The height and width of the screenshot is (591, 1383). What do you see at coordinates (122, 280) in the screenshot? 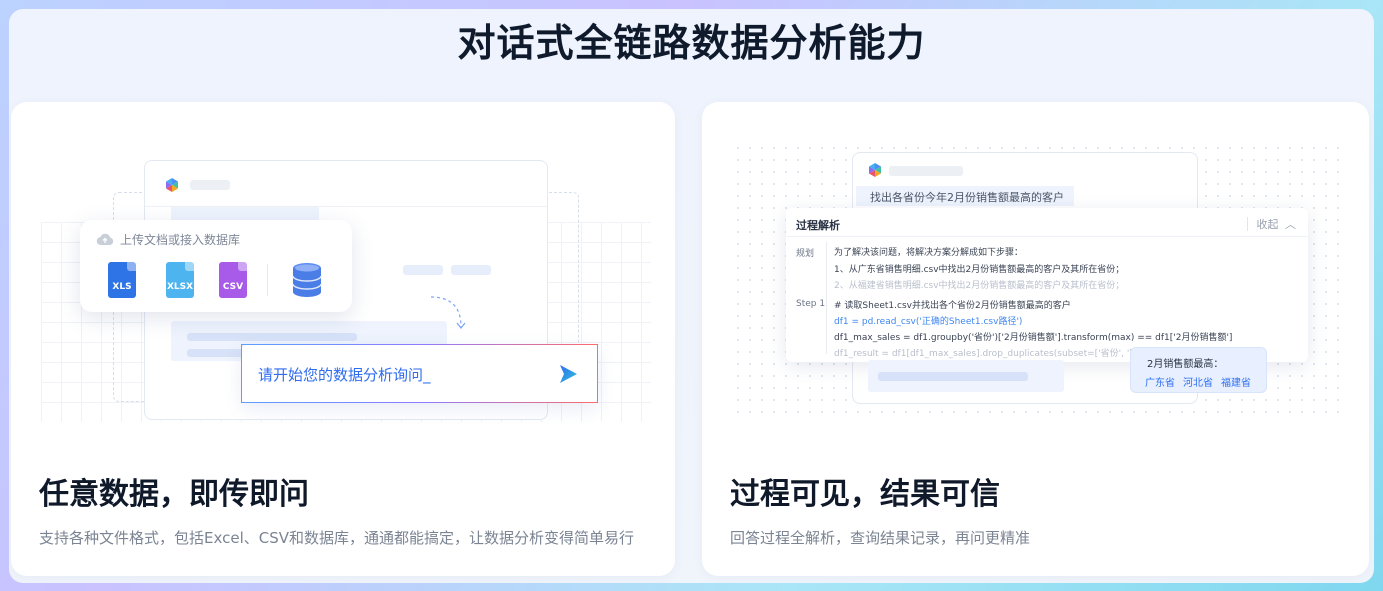
I see `xls-file-icon: XLS` at bounding box center [122, 280].